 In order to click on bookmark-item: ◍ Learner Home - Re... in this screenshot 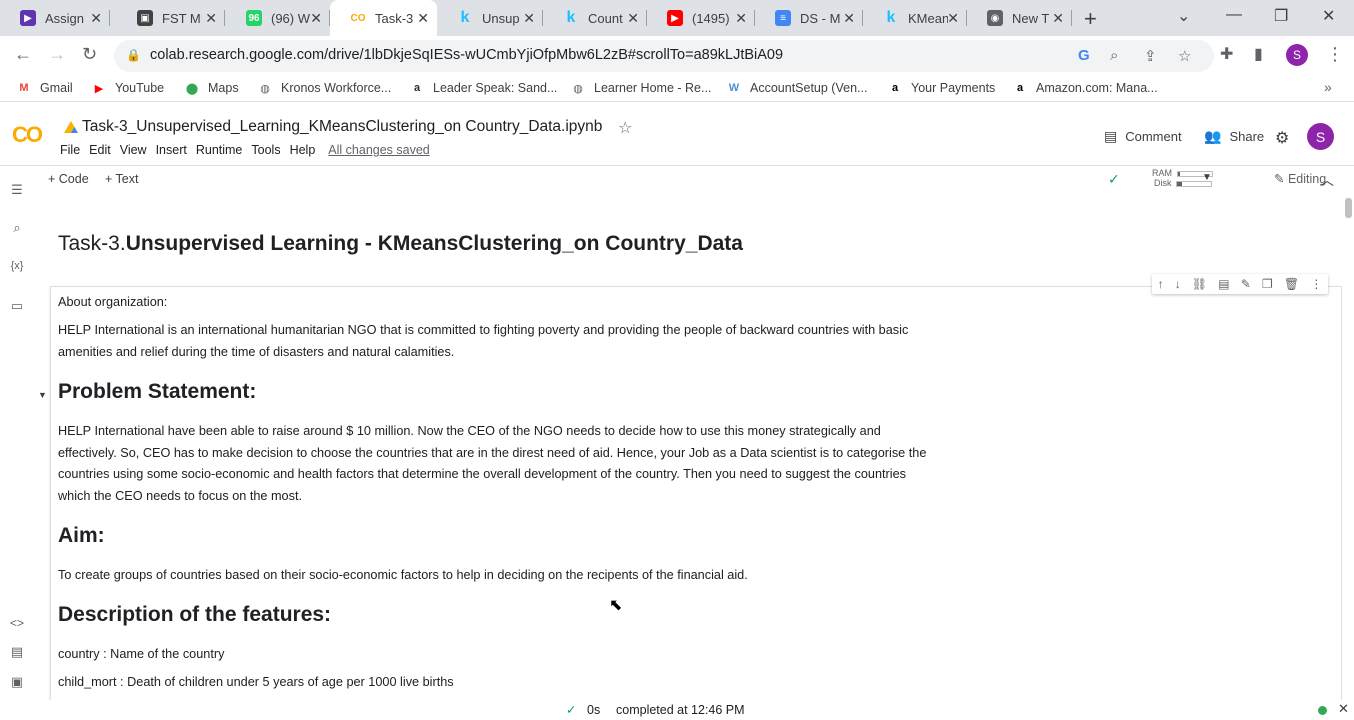, I will do `click(640, 88)`.